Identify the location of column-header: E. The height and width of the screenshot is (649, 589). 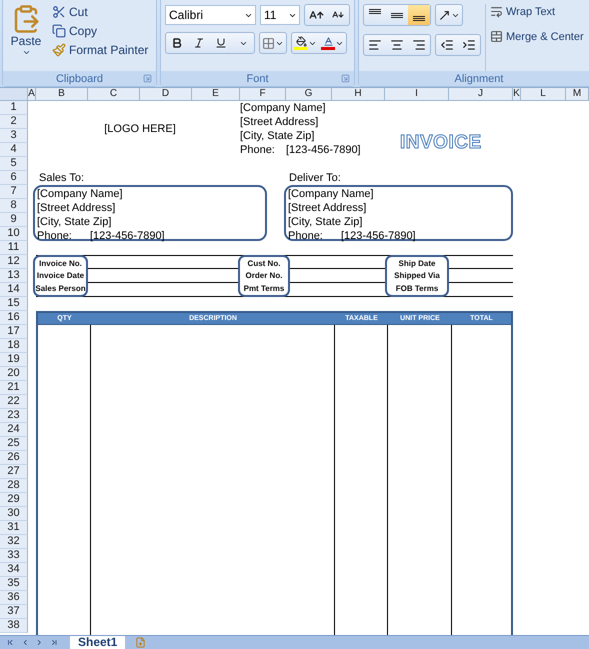
(216, 94).